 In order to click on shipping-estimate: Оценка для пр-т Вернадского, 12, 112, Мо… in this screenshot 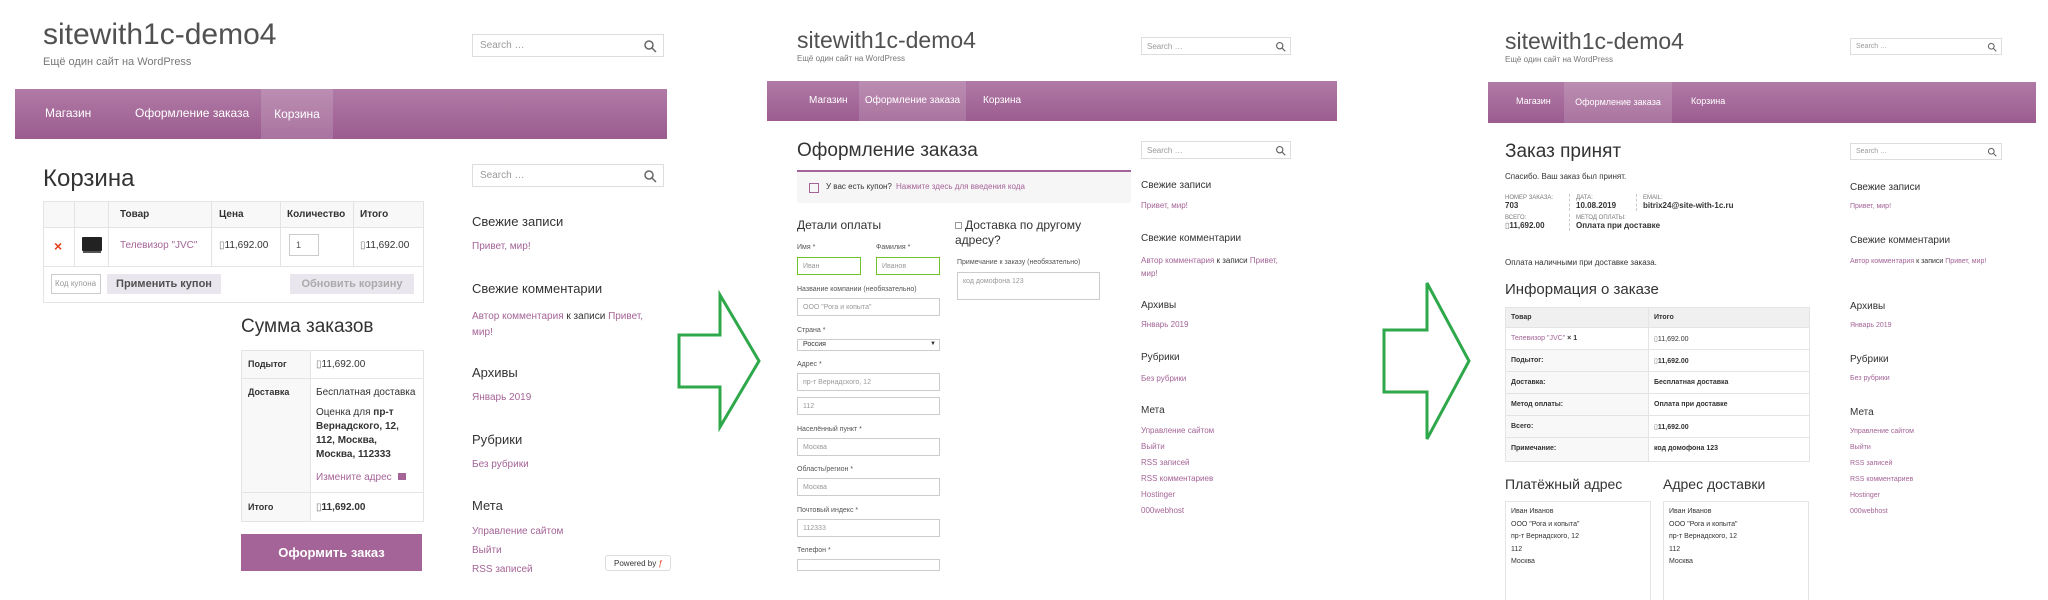, I will do `click(357, 433)`.